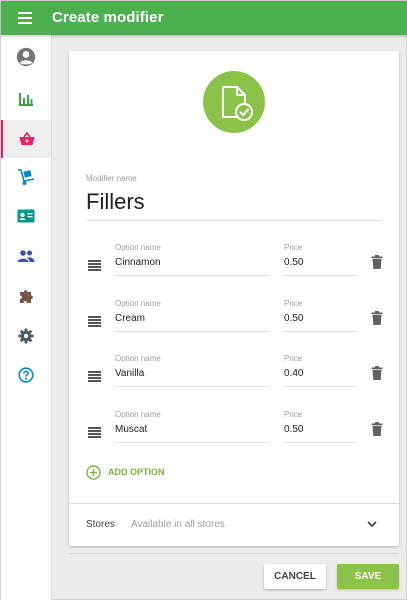  Describe the element at coordinates (320, 376) in the screenshot. I see `price-input: 0.40` at that location.